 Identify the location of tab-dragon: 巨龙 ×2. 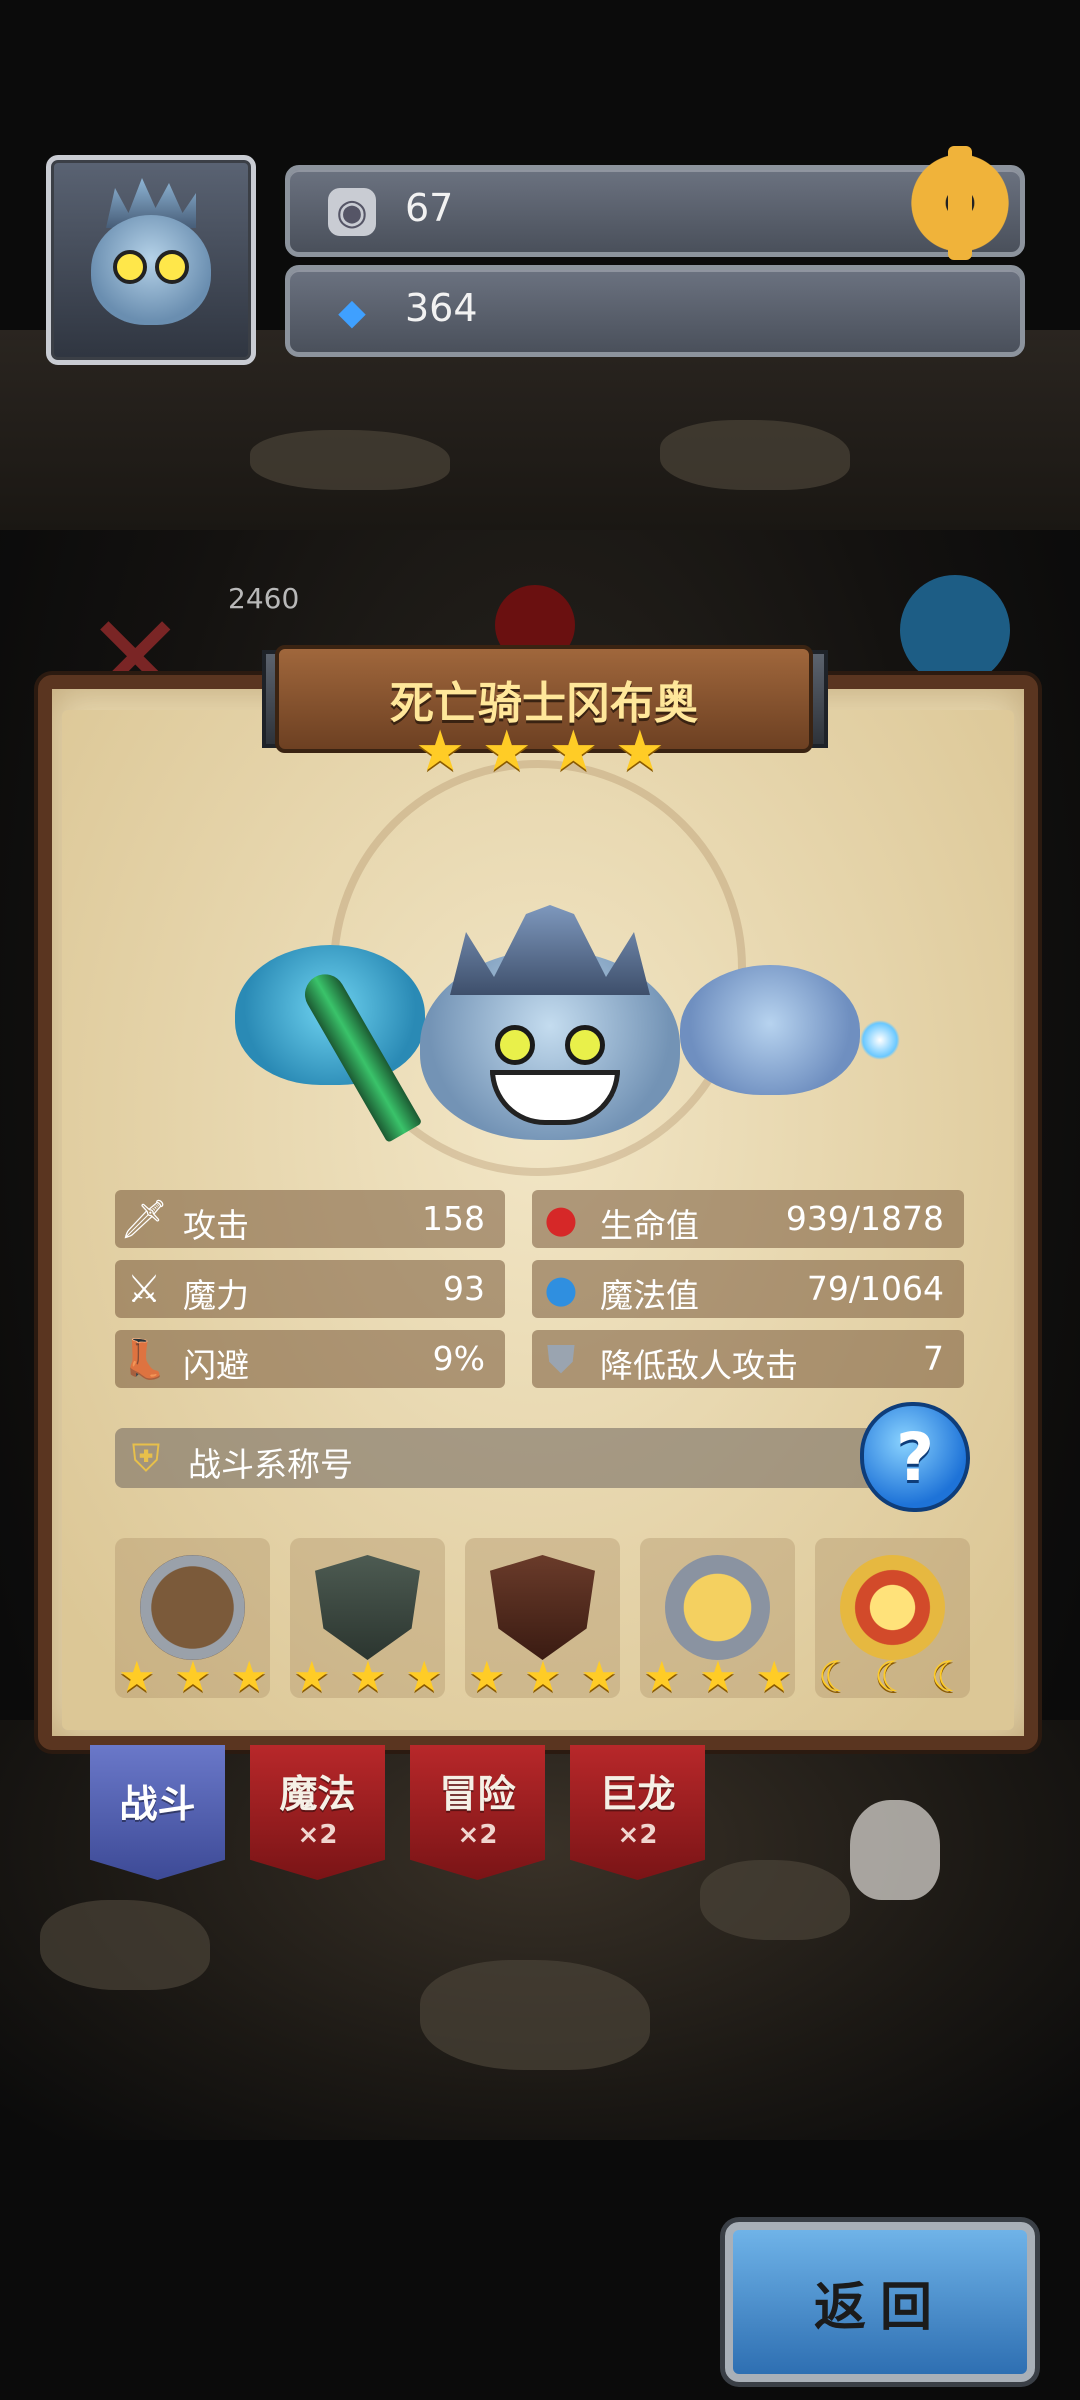
(637, 1812).